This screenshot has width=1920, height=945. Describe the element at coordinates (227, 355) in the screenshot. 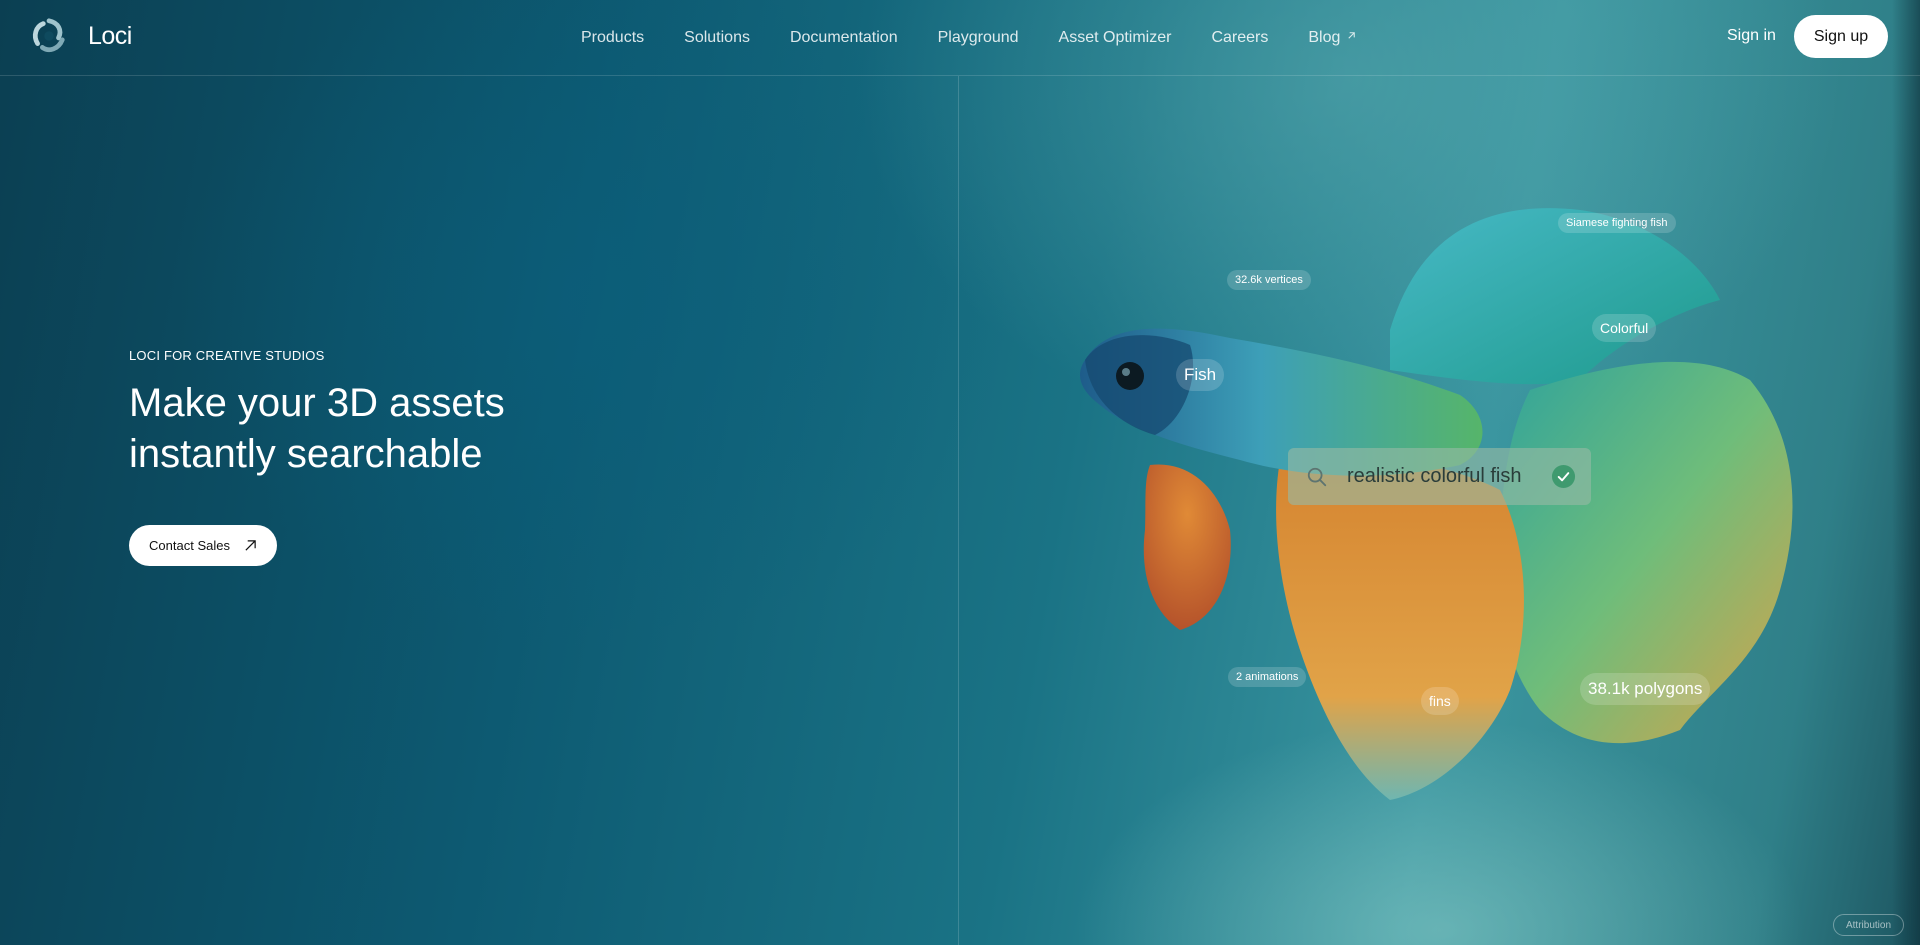

I see `hero-eyebrow: LOCI FOR CREATIVE STUDIOS` at that location.